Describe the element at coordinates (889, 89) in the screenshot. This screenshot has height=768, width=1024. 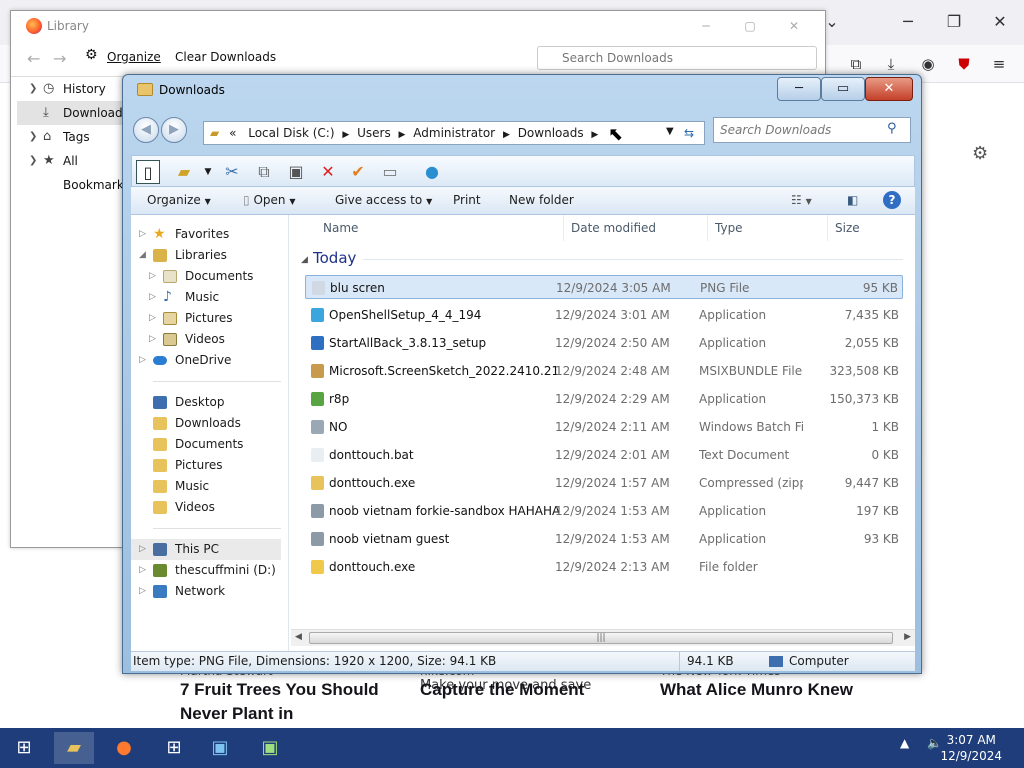
I see `close-button: ✕` at that location.